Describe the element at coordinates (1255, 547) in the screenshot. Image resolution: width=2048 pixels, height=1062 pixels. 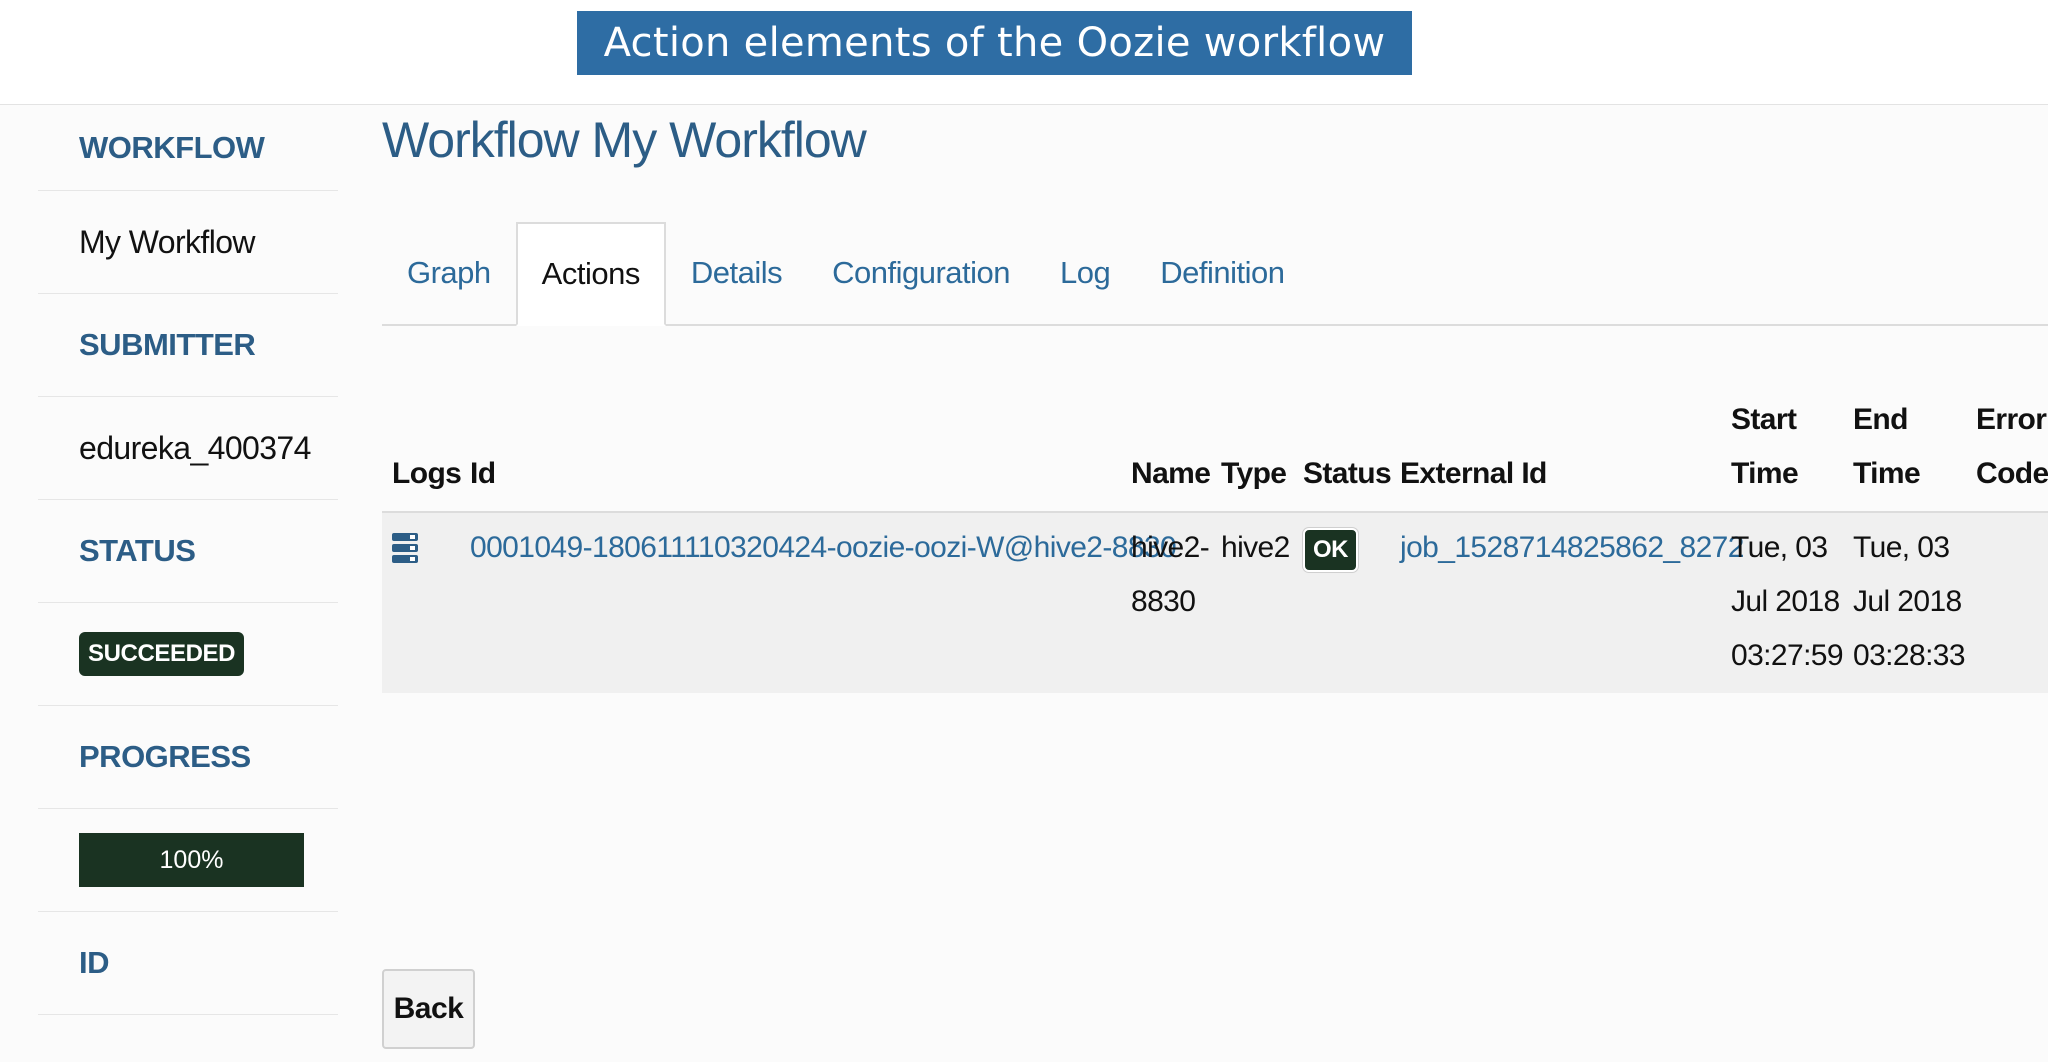
I see `action-type: hive2` at that location.